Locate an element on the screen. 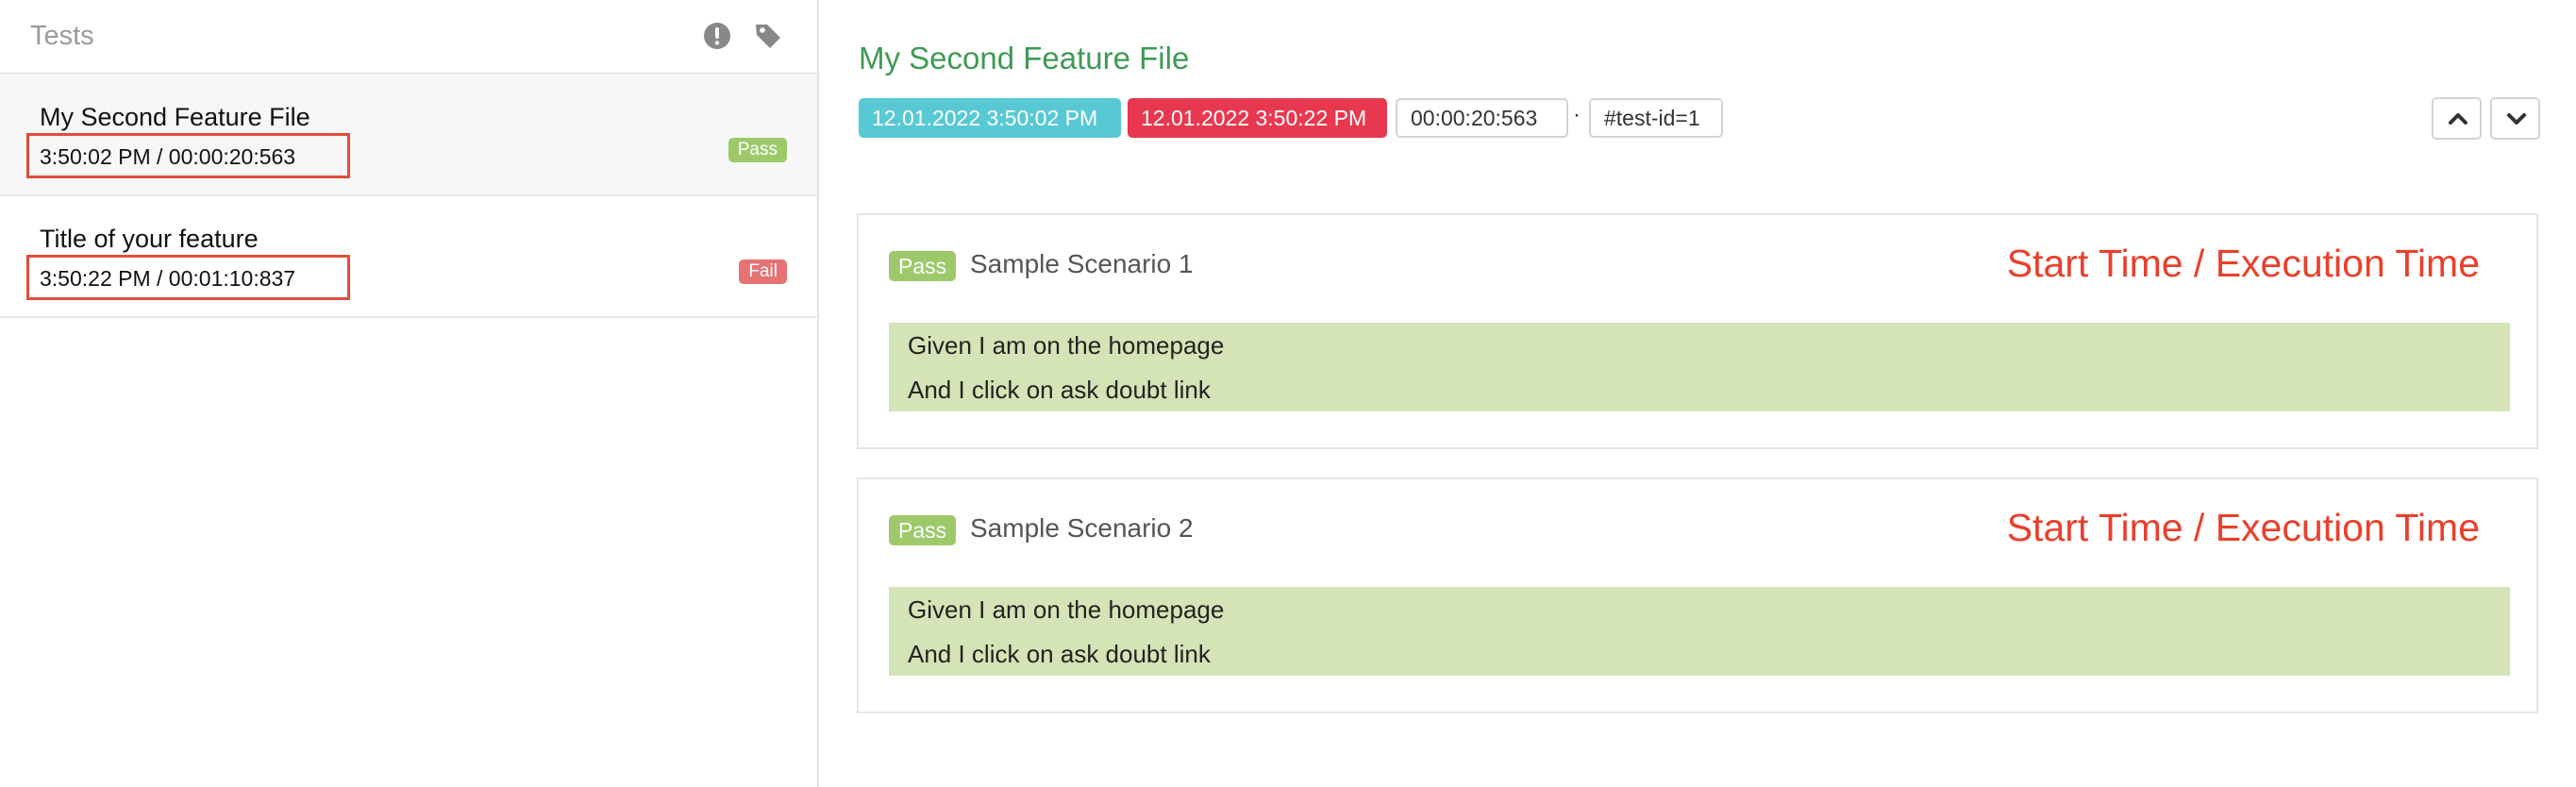 The image size is (2576, 787). test-item-time: 3:50:02 PM / 00:00:20:563 is located at coordinates (168, 157).